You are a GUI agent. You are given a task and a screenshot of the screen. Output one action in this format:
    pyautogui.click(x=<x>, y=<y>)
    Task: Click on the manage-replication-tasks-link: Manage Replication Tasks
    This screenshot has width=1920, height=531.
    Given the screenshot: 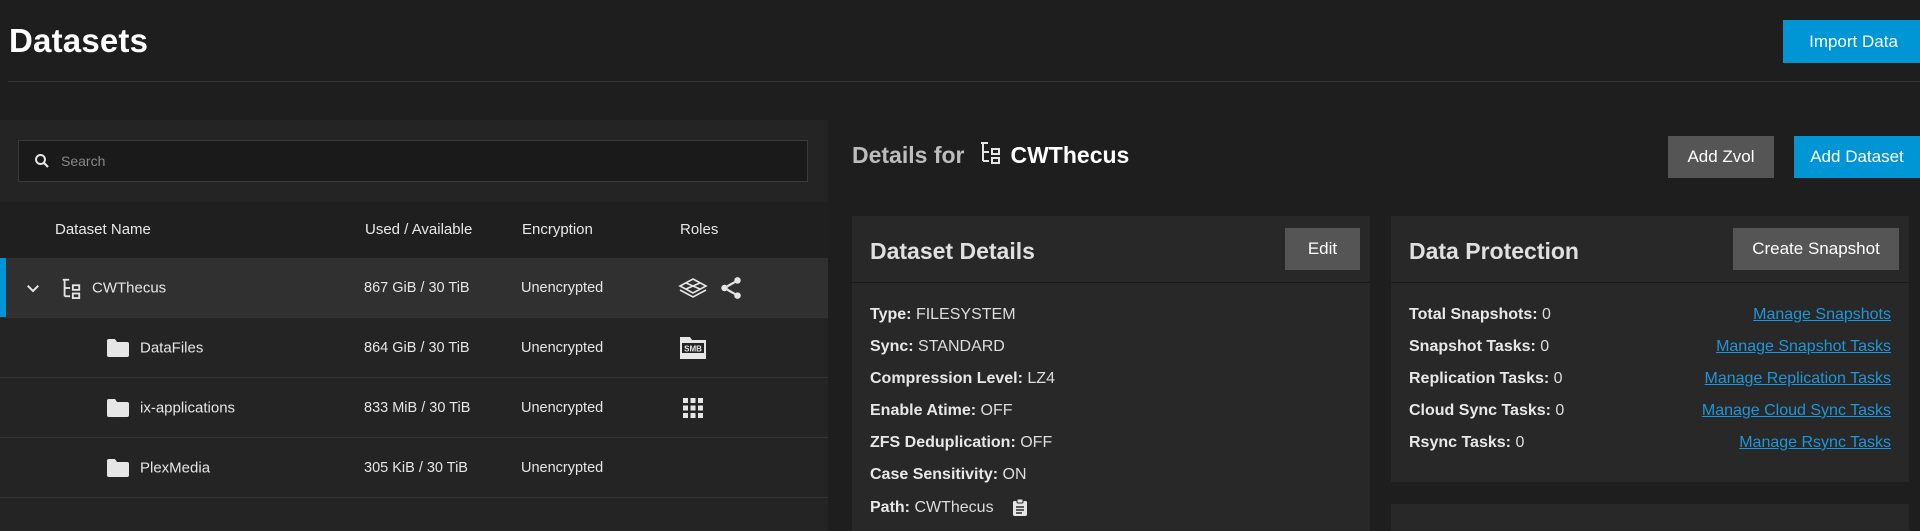 What is the action you would take?
    pyautogui.click(x=1798, y=379)
    